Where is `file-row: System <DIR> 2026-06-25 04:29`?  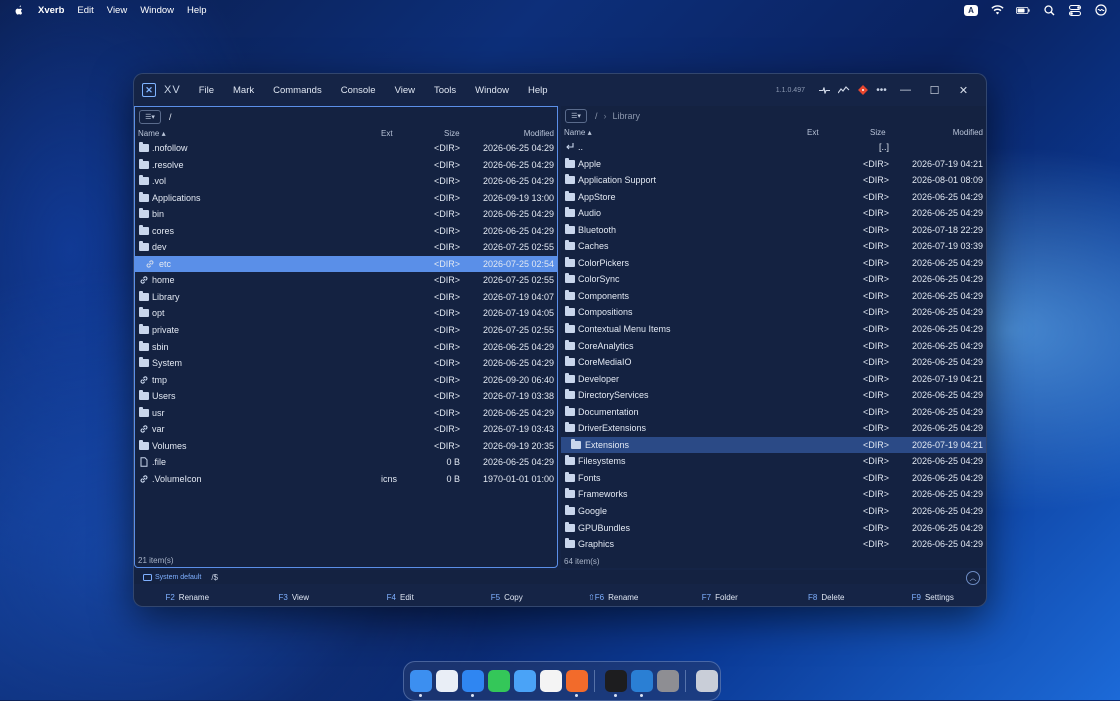
file-row: System <DIR> 2026-06-25 04:29 is located at coordinates (346, 363).